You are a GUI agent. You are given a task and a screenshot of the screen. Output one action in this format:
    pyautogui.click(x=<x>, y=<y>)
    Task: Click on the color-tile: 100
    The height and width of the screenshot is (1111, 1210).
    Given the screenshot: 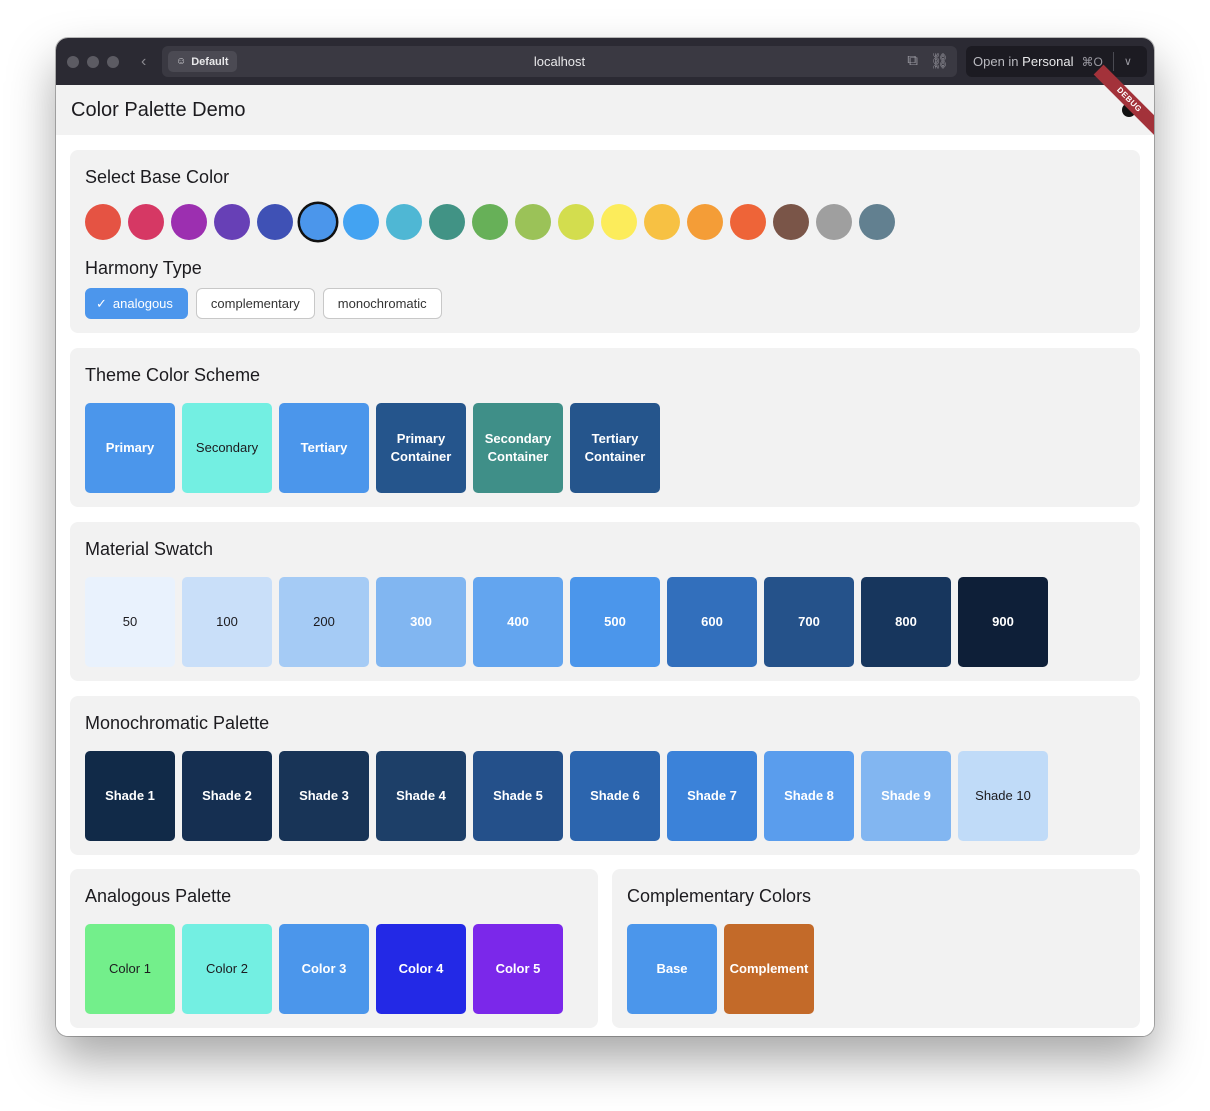 What is the action you would take?
    pyautogui.click(x=227, y=622)
    